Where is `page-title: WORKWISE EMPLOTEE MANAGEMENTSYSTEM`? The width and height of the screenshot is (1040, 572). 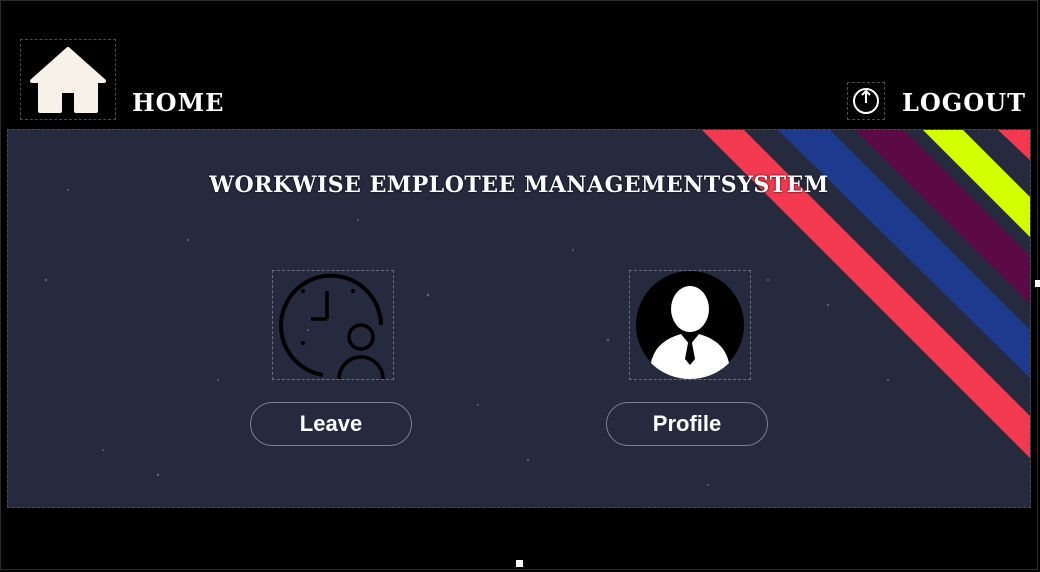
page-title: WORKWISE EMPLOTEE MANAGEMENTSYSTEM is located at coordinates (519, 185).